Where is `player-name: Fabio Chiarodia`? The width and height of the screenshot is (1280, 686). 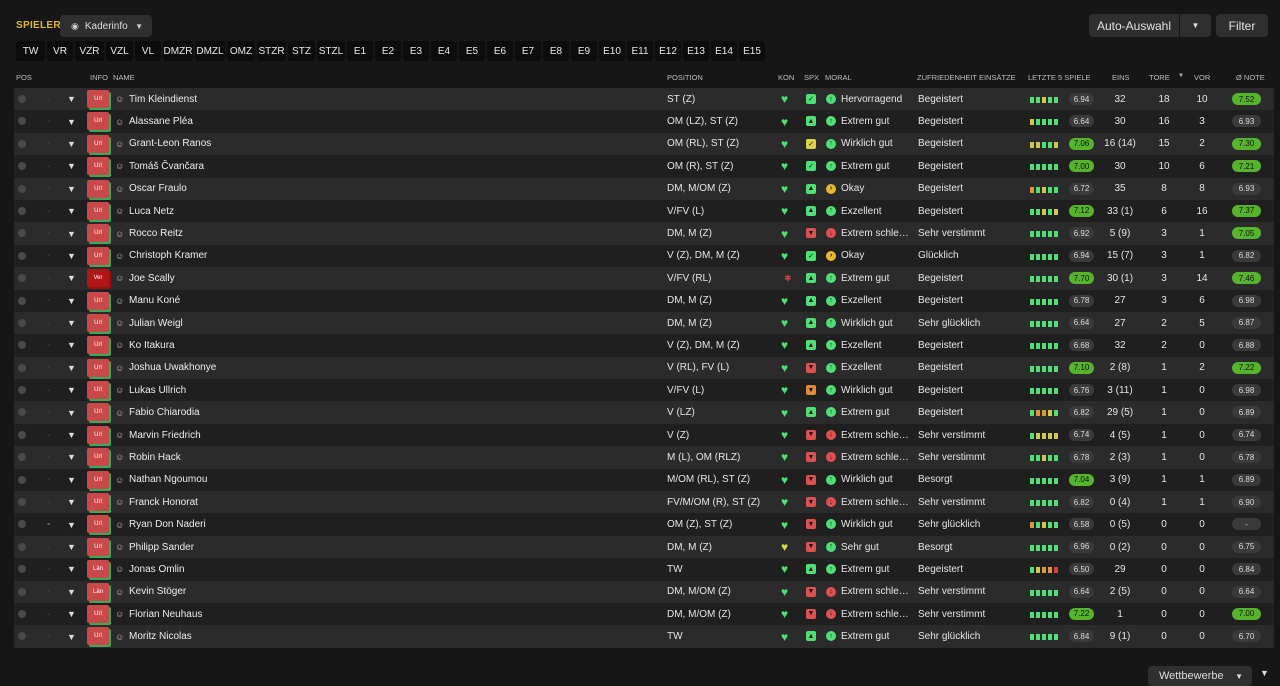
player-name: Fabio Chiarodia is located at coordinates (164, 412).